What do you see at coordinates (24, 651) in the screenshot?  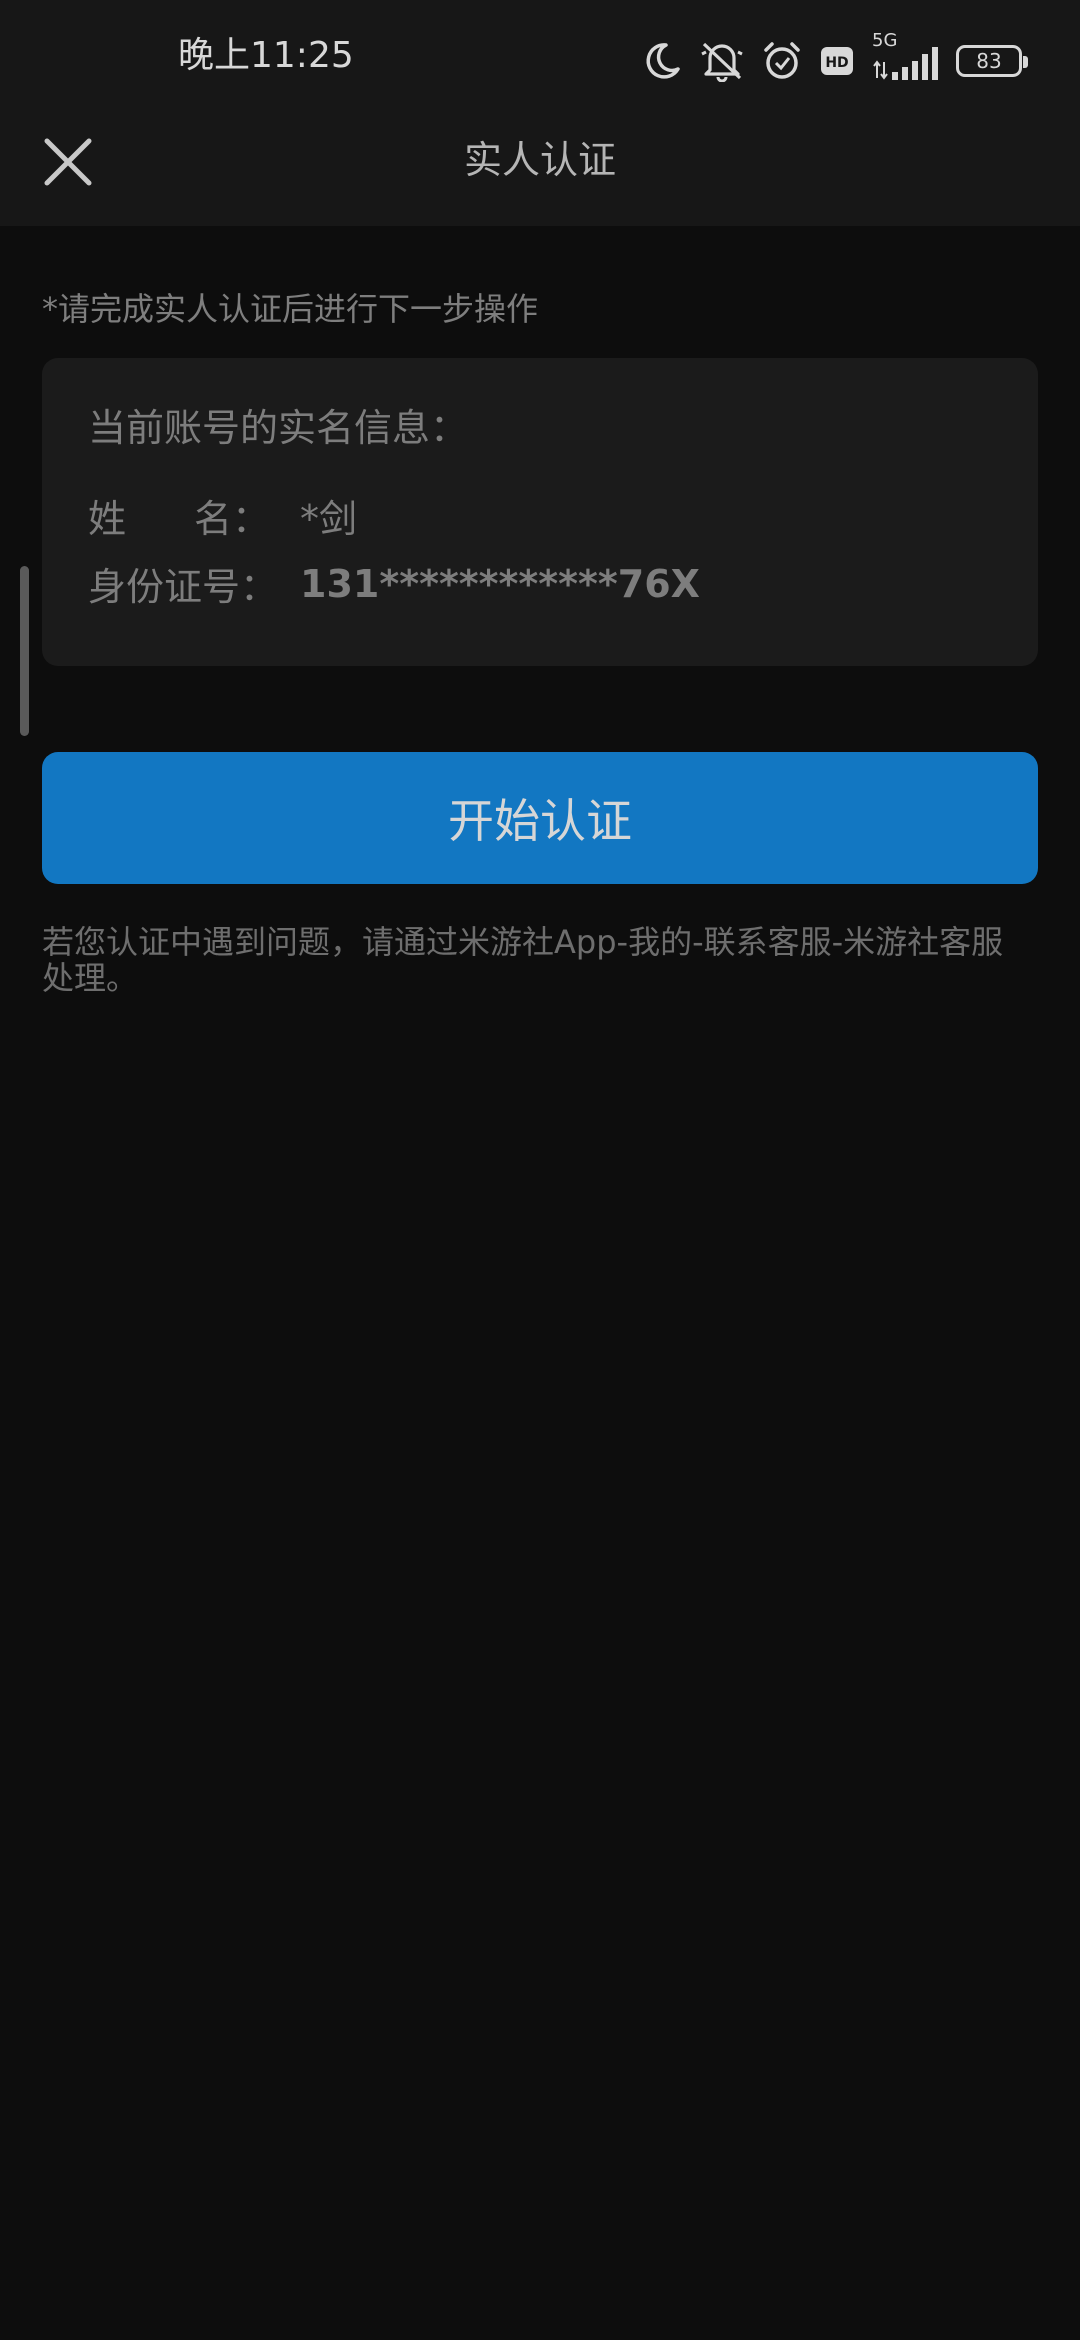 I see `scrollbar` at bounding box center [24, 651].